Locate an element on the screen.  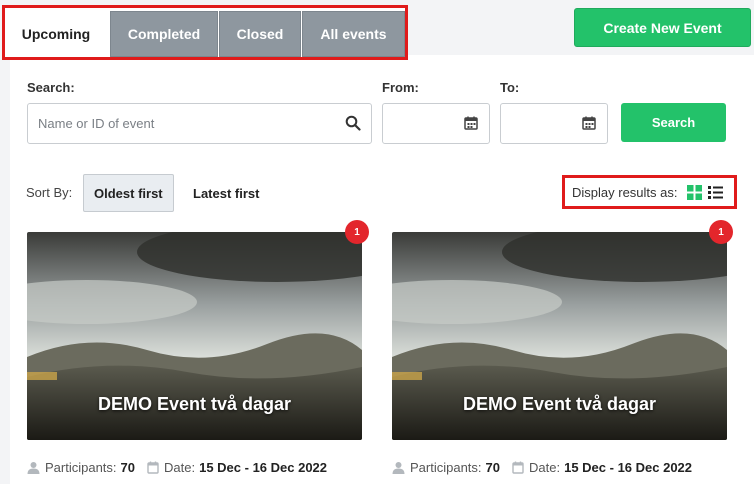
search-icon is located at coordinates (353, 123).